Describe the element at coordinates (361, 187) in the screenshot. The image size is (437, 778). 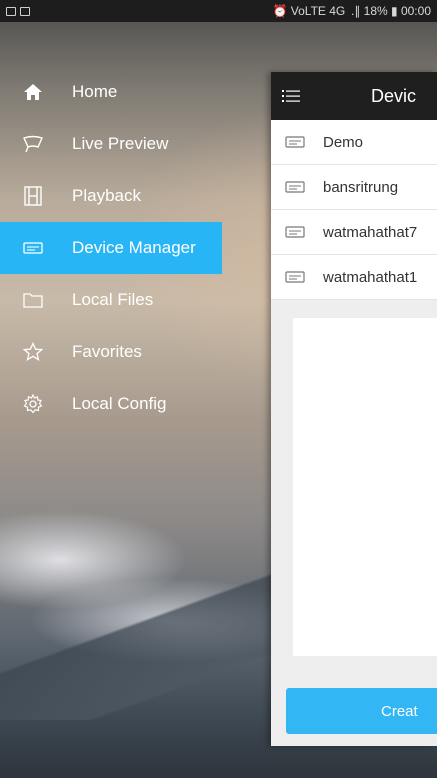
I see `device-name: bansritrung` at that location.